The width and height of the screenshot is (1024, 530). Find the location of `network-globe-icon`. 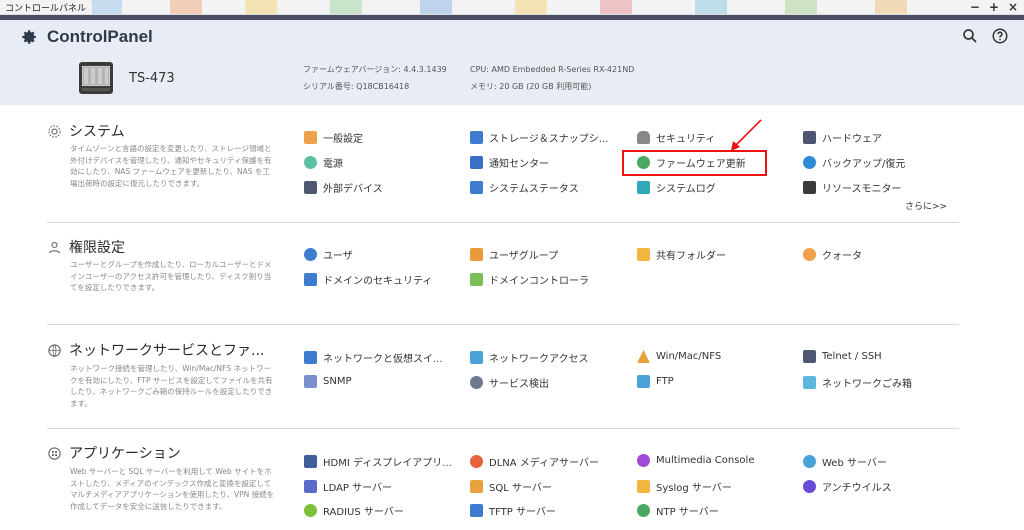

network-globe-icon is located at coordinates (54, 350).